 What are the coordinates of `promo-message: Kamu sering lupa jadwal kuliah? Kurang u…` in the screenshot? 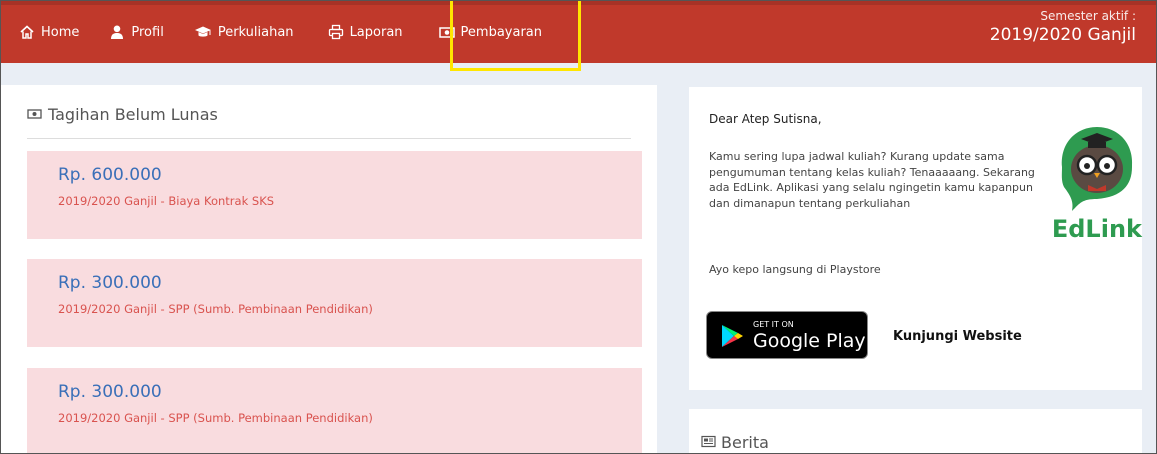 It's located at (872, 180).